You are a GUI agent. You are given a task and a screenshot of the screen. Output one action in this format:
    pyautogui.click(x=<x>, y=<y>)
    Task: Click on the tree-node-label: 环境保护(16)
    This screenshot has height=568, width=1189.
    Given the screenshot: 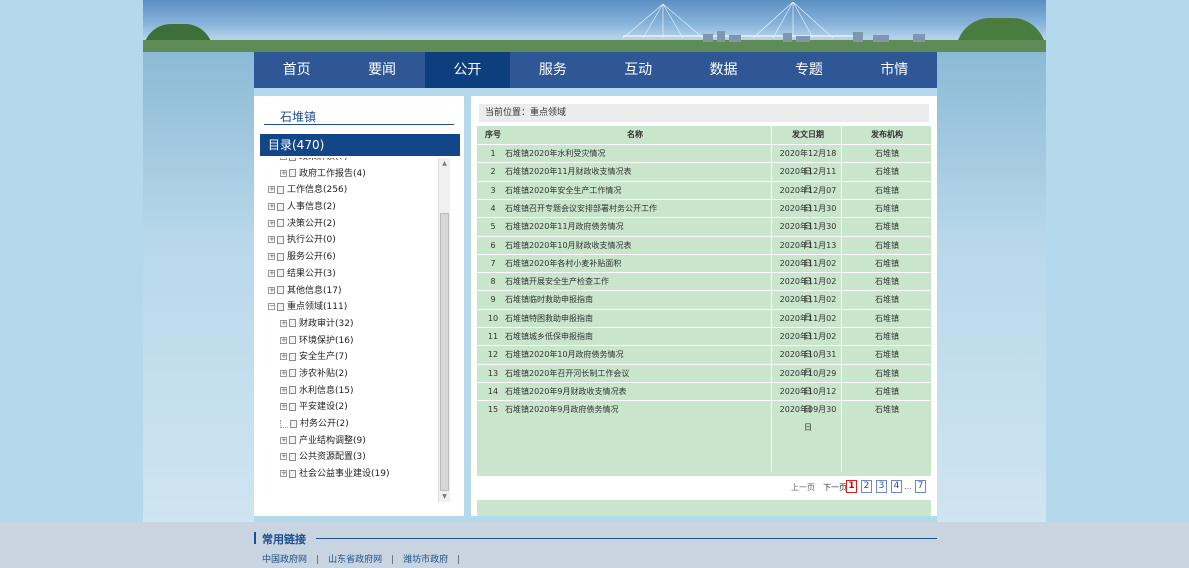 What is the action you would take?
    pyautogui.click(x=326, y=341)
    